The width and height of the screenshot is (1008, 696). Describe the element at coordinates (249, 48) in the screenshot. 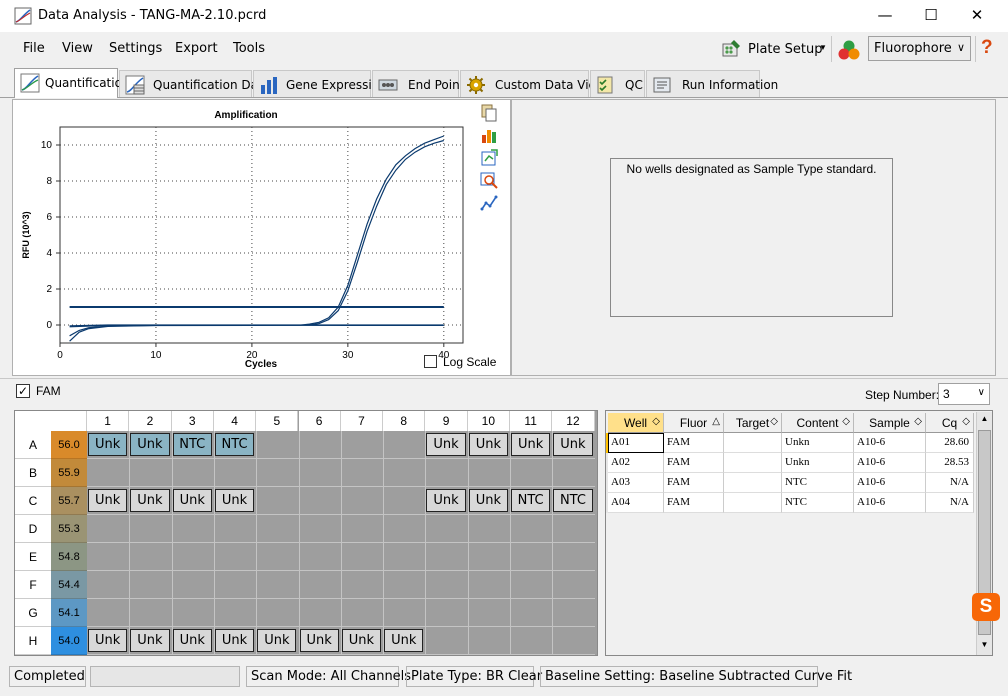

I see `menu-tools: Tools` at that location.